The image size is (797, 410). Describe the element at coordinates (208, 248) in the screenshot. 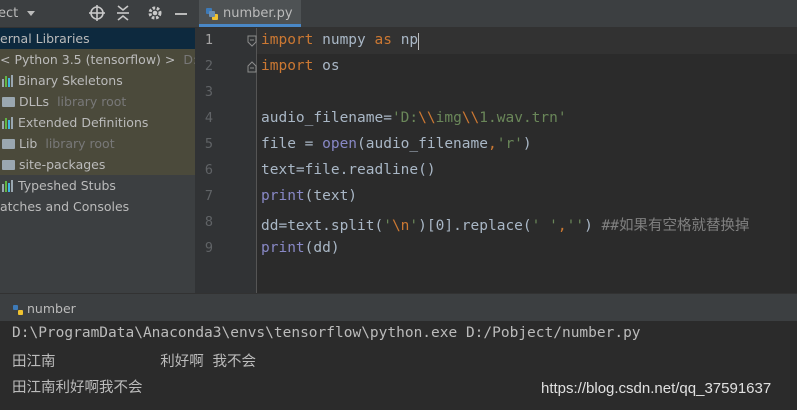

I see `line-number: 9` at that location.